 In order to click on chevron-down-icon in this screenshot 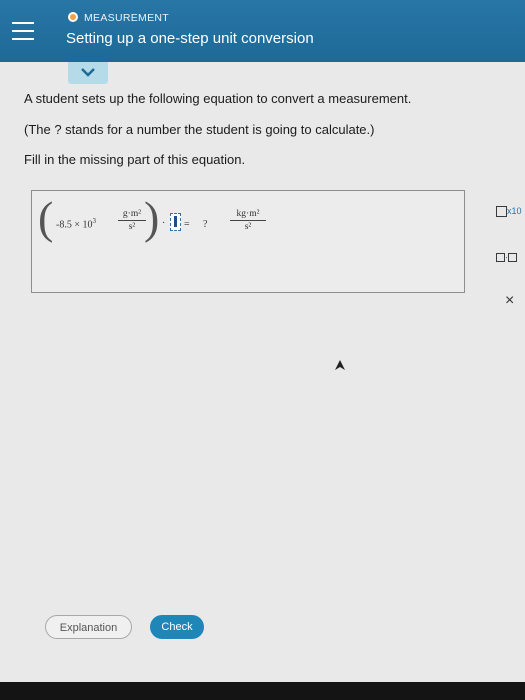, I will do `click(88, 72)`.